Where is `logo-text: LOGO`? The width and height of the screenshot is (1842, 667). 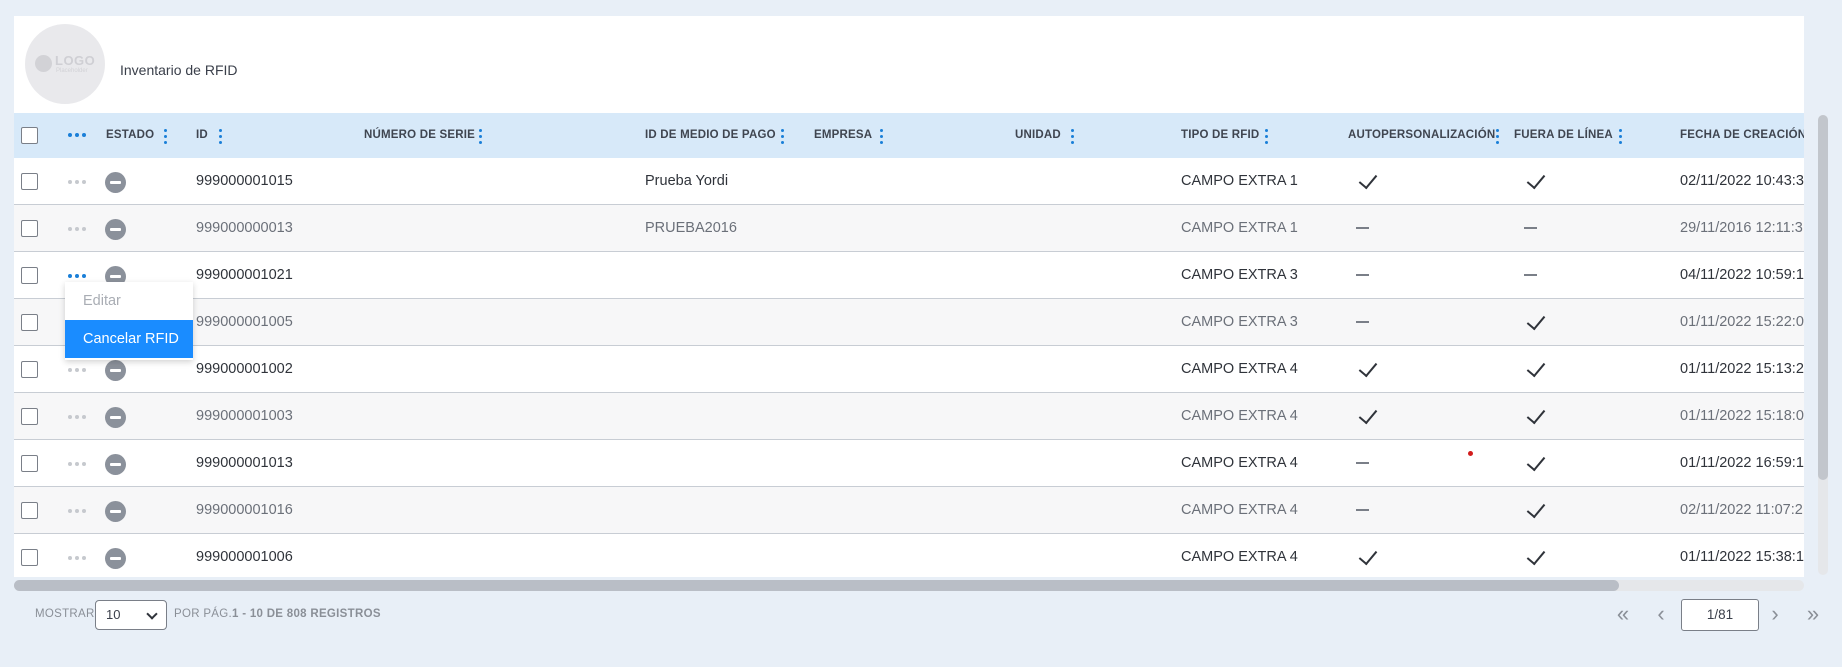 logo-text: LOGO is located at coordinates (75, 60).